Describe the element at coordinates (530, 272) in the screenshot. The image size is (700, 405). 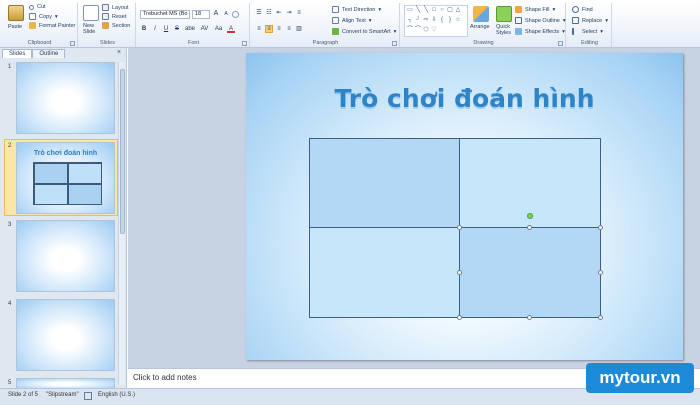
I see `grid-cell-bottom-right` at that location.